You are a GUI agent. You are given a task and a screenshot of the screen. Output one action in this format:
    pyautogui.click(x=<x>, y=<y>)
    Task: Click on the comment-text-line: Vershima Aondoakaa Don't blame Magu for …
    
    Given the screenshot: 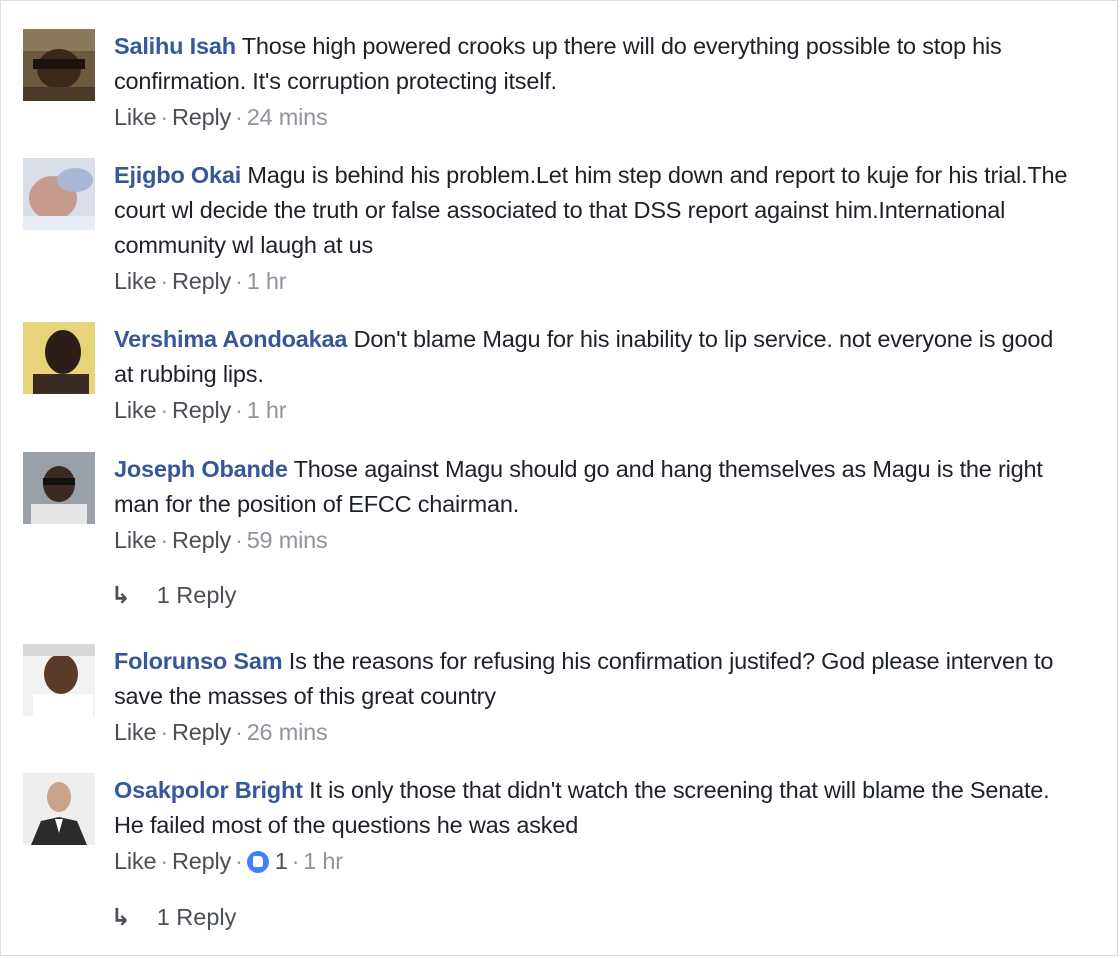 What is the action you would take?
    pyautogui.click(x=594, y=357)
    